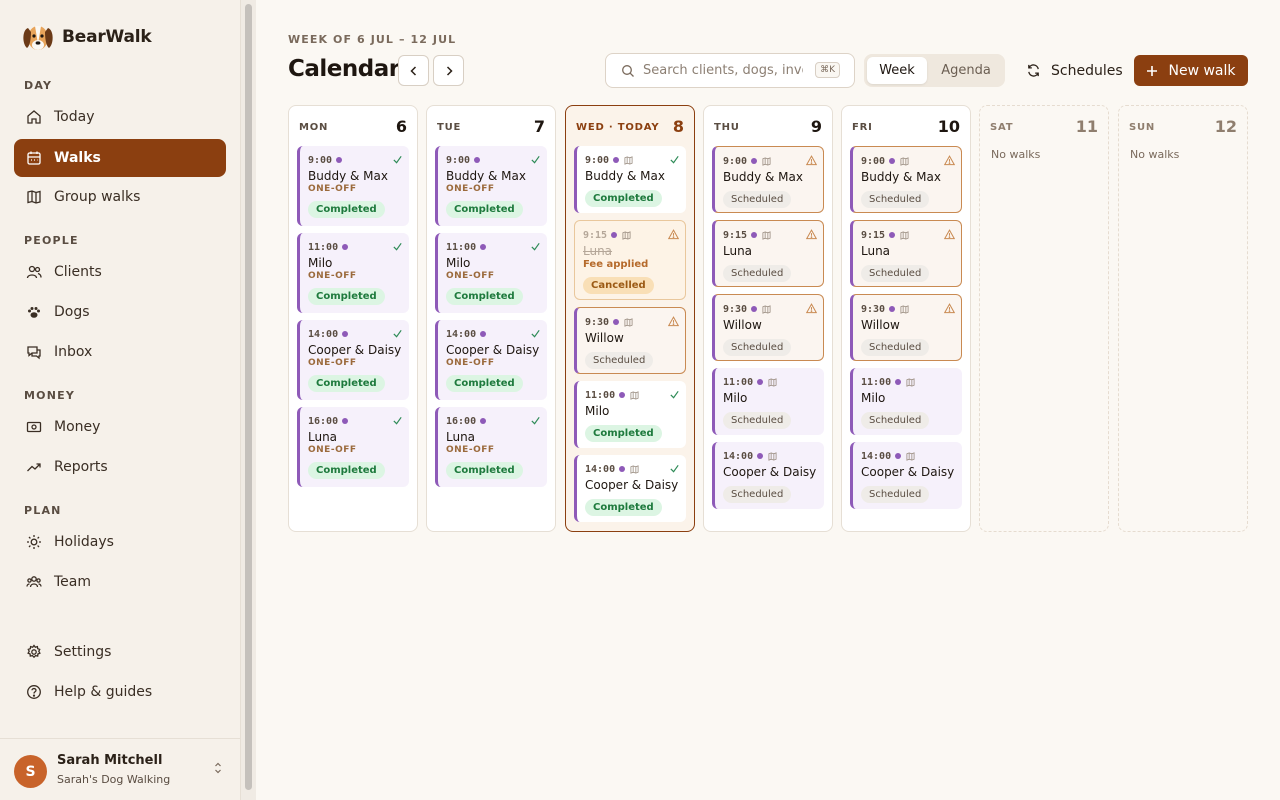 The height and width of the screenshot is (800, 1280). What do you see at coordinates (1044, 318) in the screenshot?
I see `day-column-sat: SAT 11 No walks` at bounding box center [1044, 318].